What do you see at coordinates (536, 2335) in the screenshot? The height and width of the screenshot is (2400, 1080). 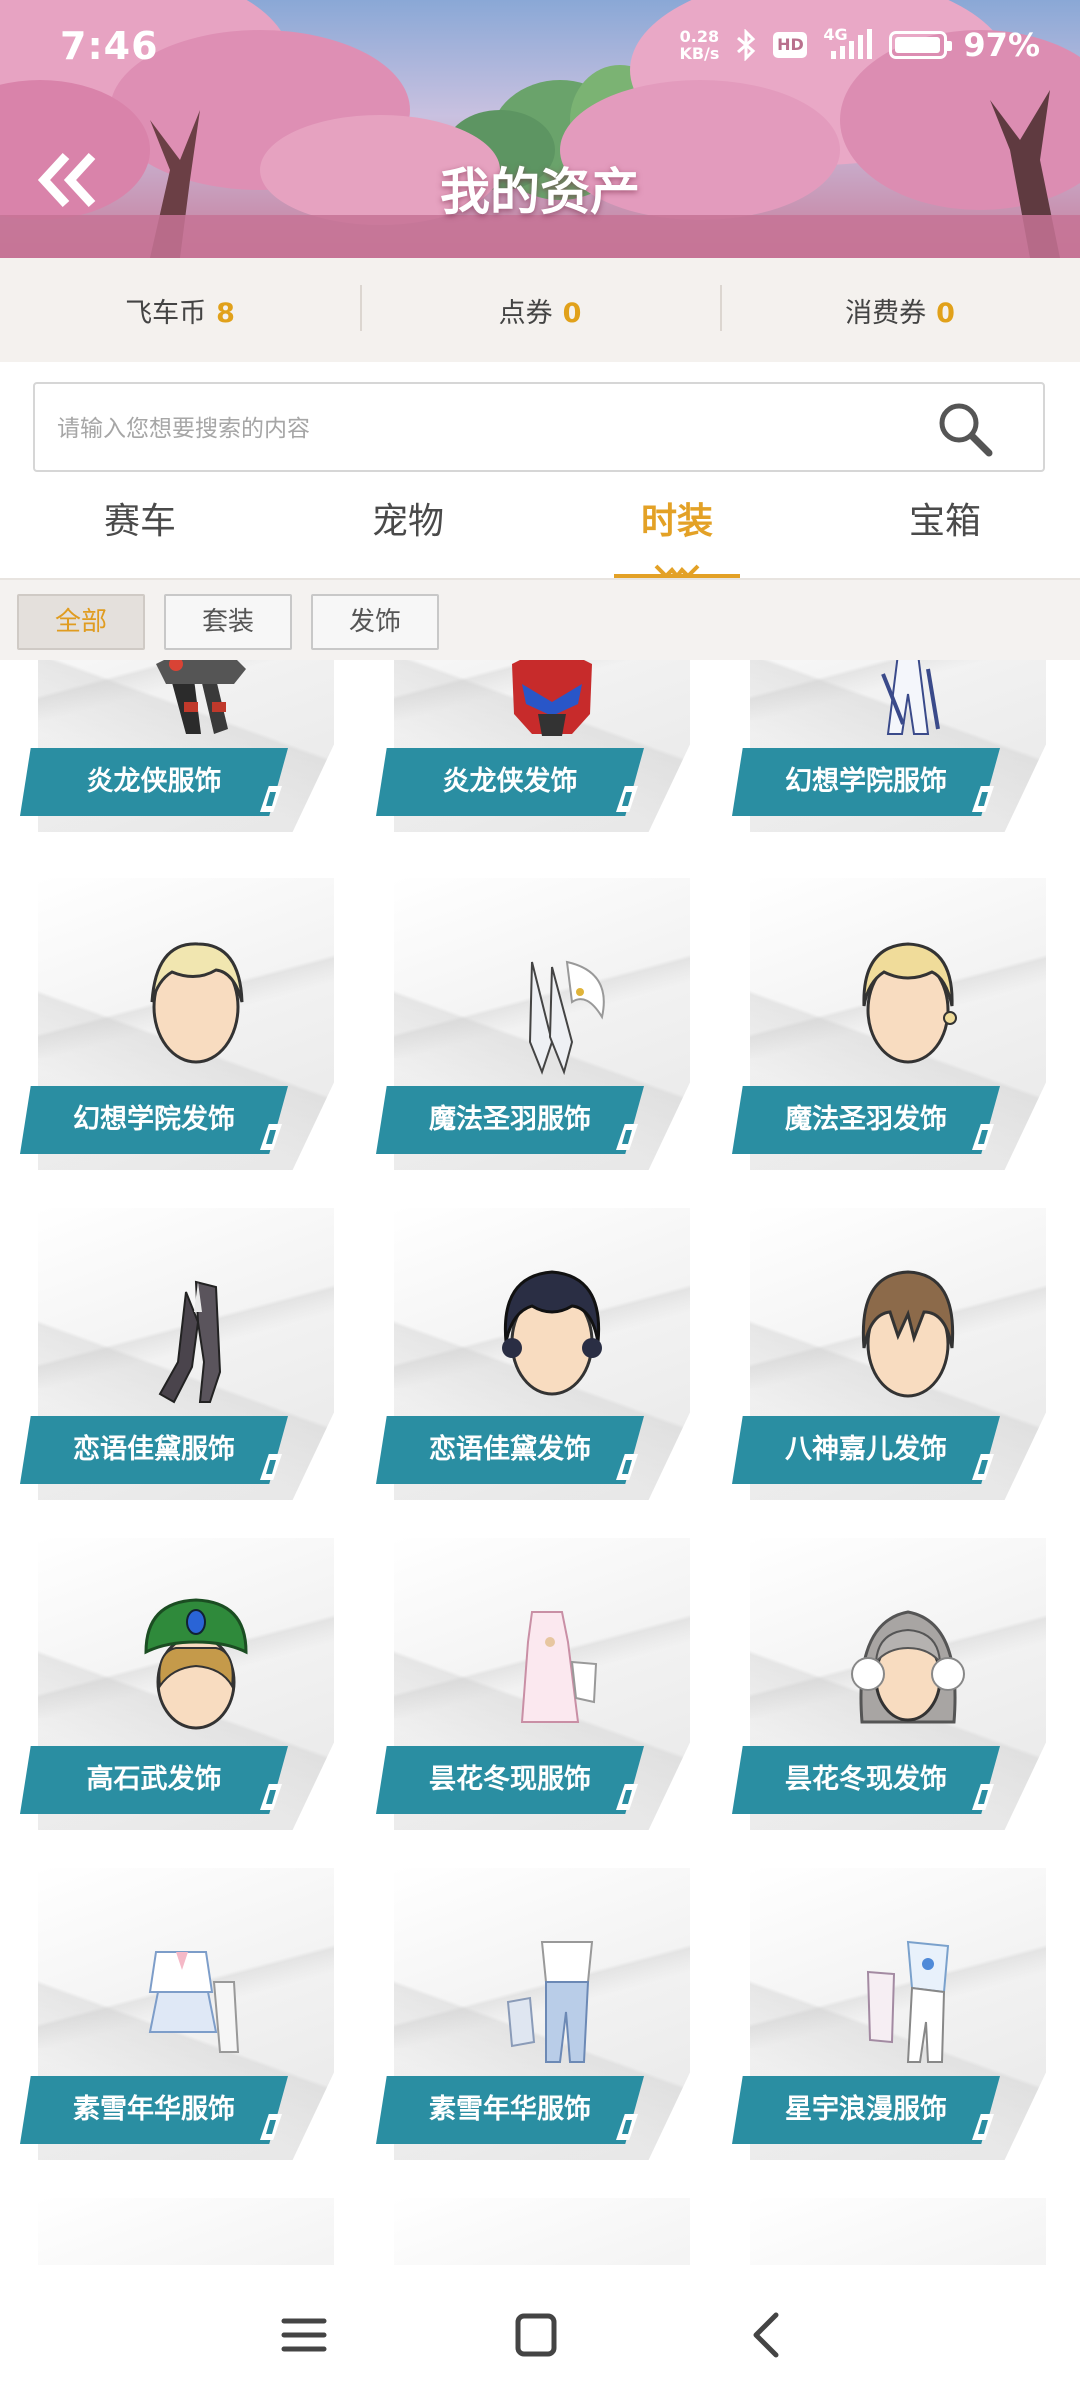 I see `home-square-icon` at bounding box center [536, 2335].